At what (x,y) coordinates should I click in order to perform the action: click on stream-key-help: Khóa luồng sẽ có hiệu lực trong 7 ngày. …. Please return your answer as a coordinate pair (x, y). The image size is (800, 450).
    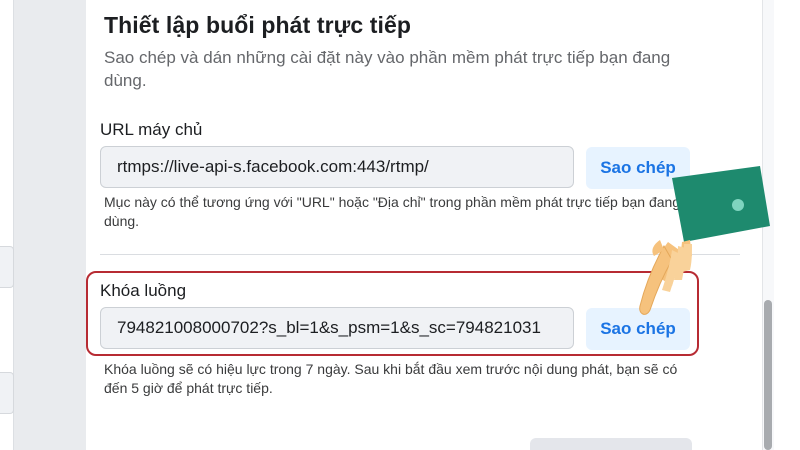
    Looking at the image, I should click on (391, 378).